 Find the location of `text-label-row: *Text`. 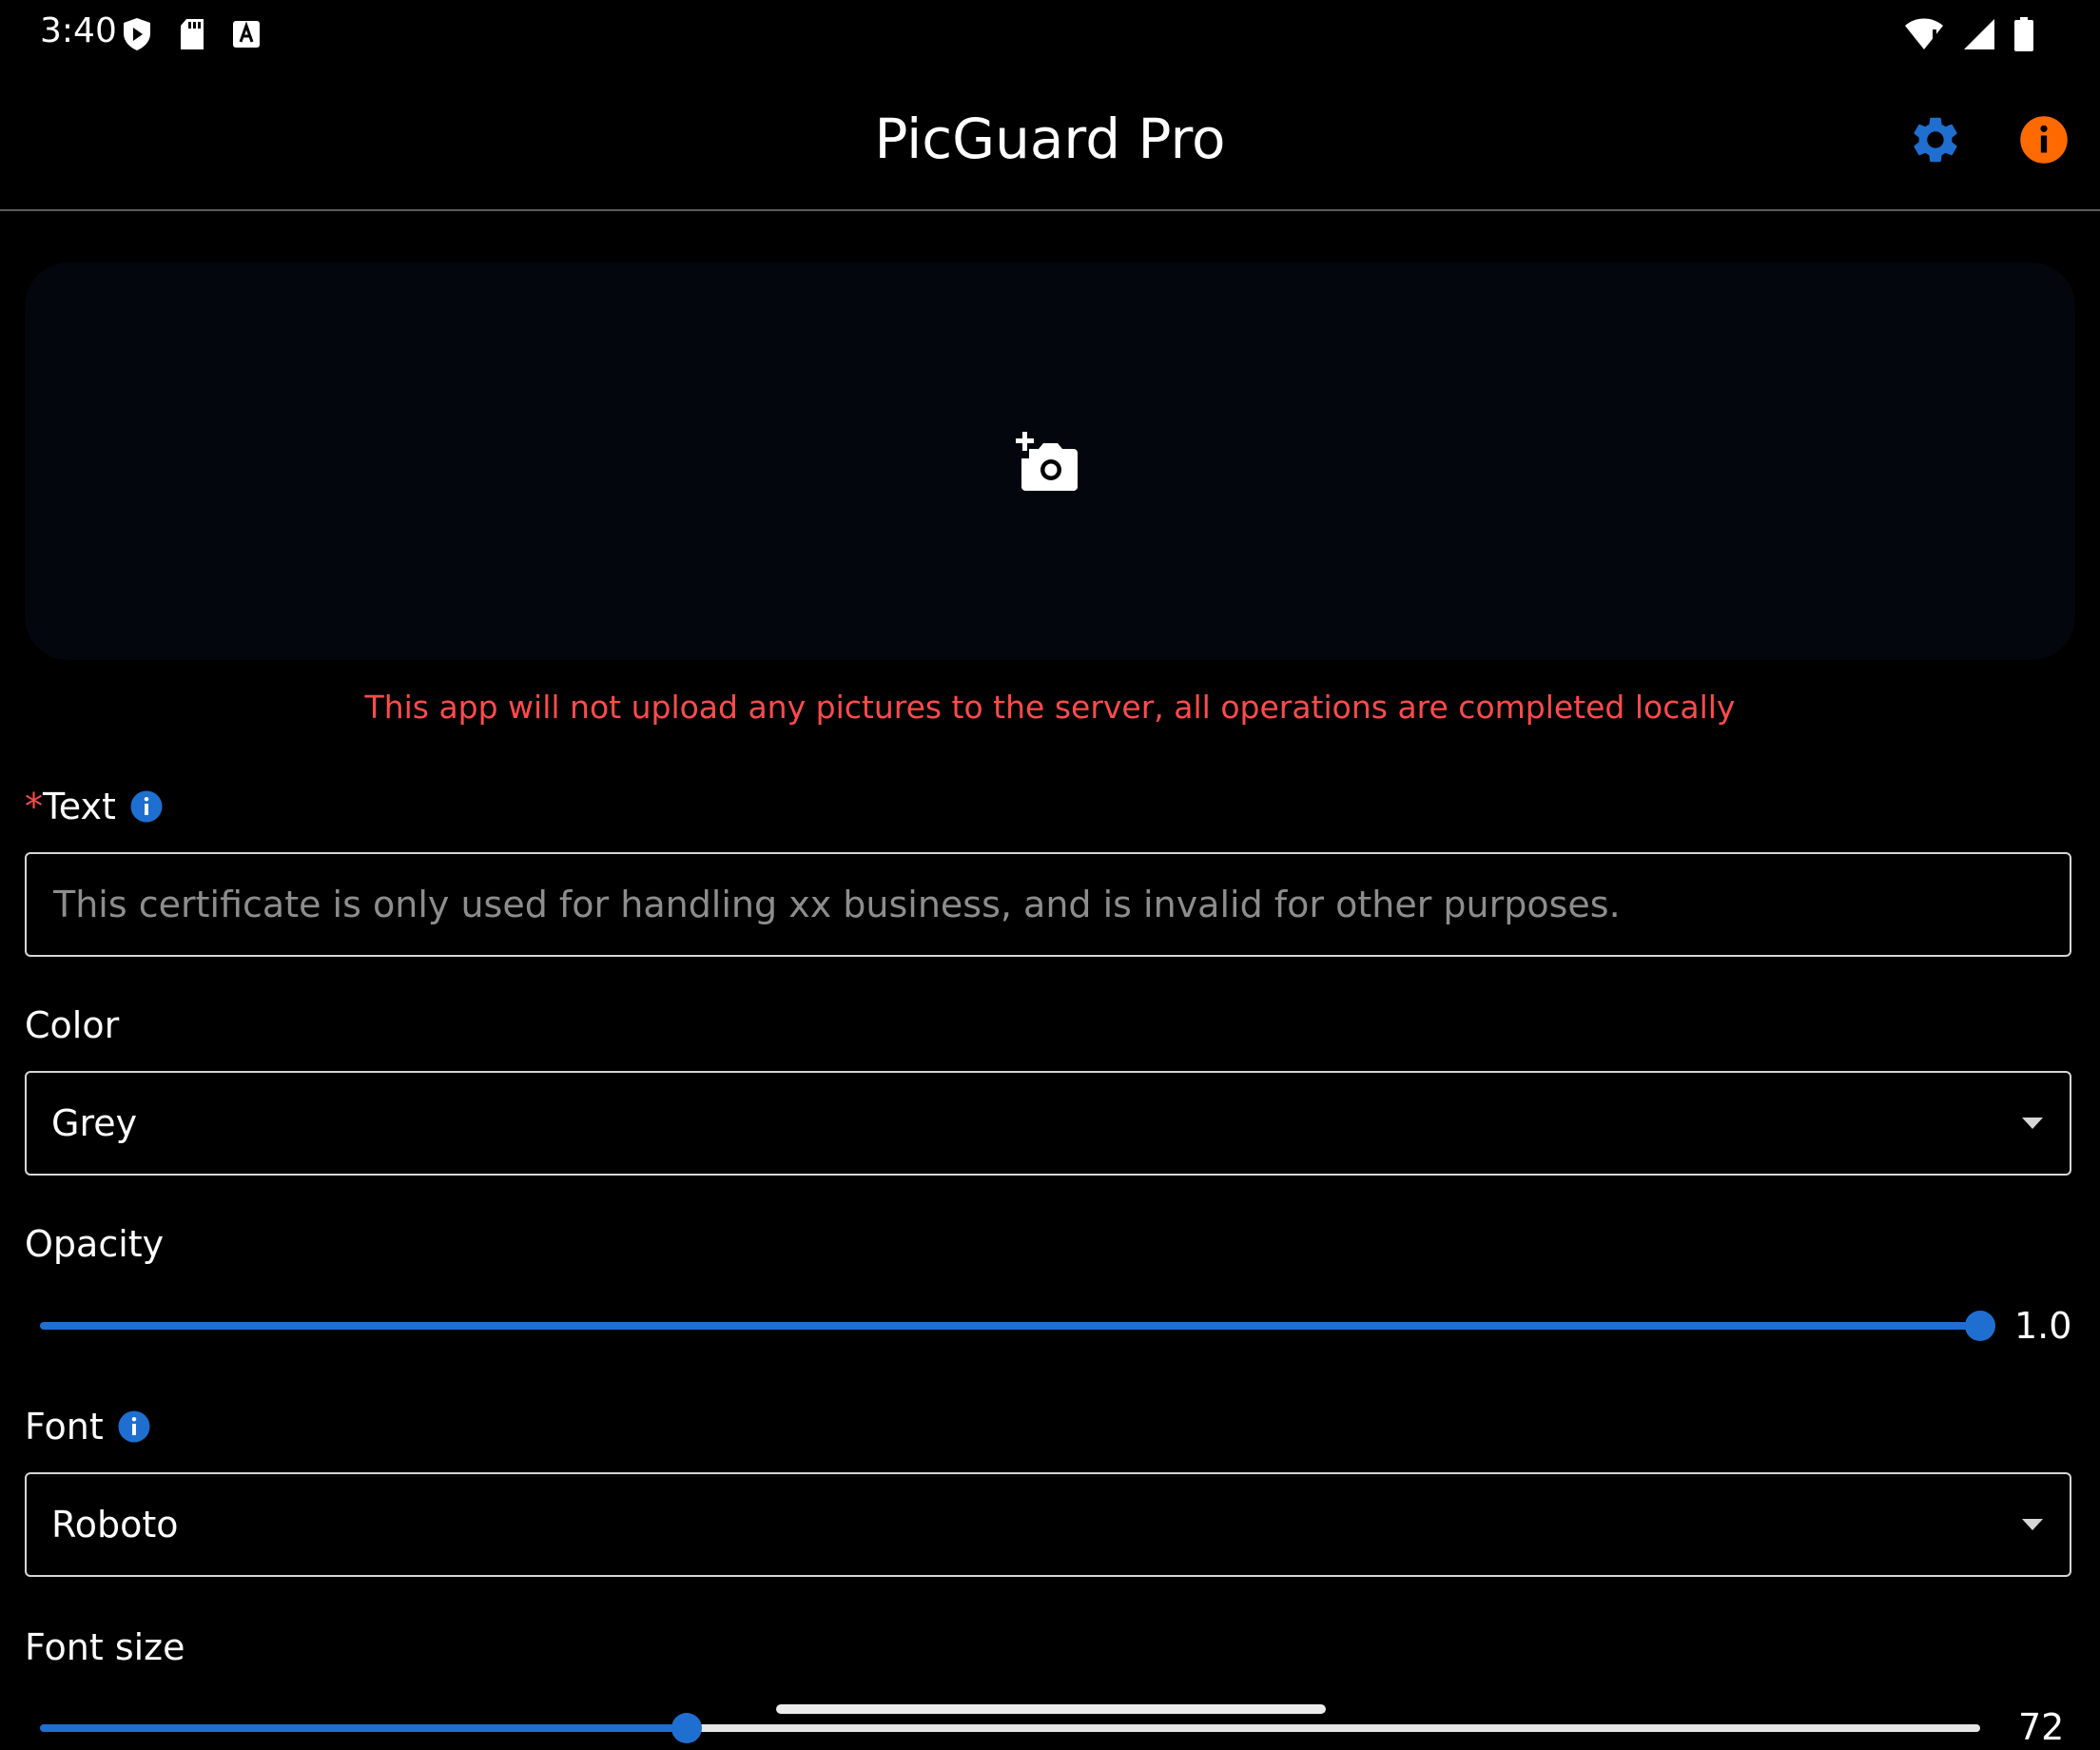

text-label-row: *Text is located at coordinates (94, 806).